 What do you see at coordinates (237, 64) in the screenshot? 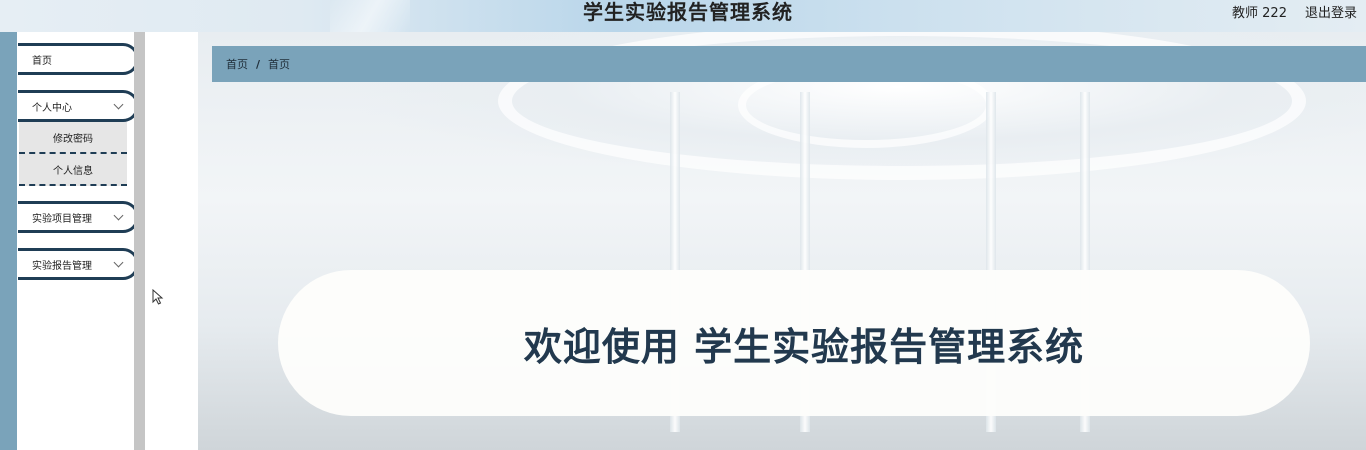
I see `breadcrumb-item-home: 首页` at bounding box center [237, 64].